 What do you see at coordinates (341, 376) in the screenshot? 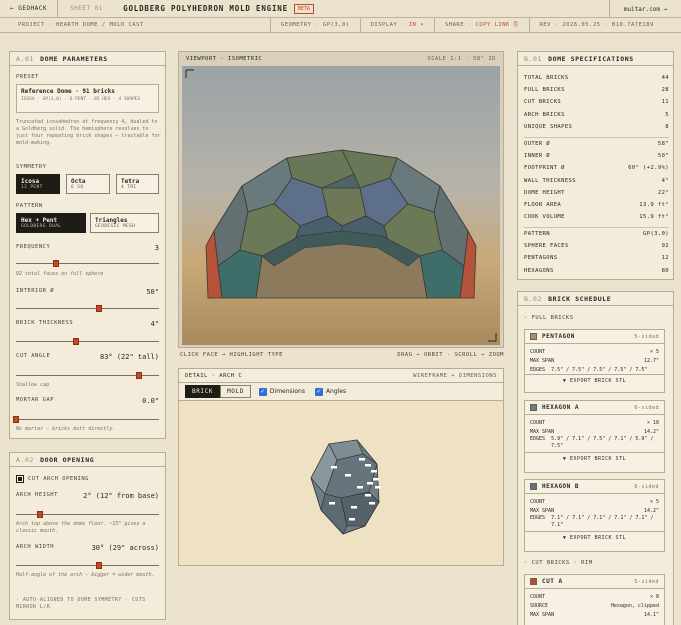
I see `detail-header: DETAIL · ARCH C WIREFRAME + DIMENSIONS` at bounding box center [341, 376].